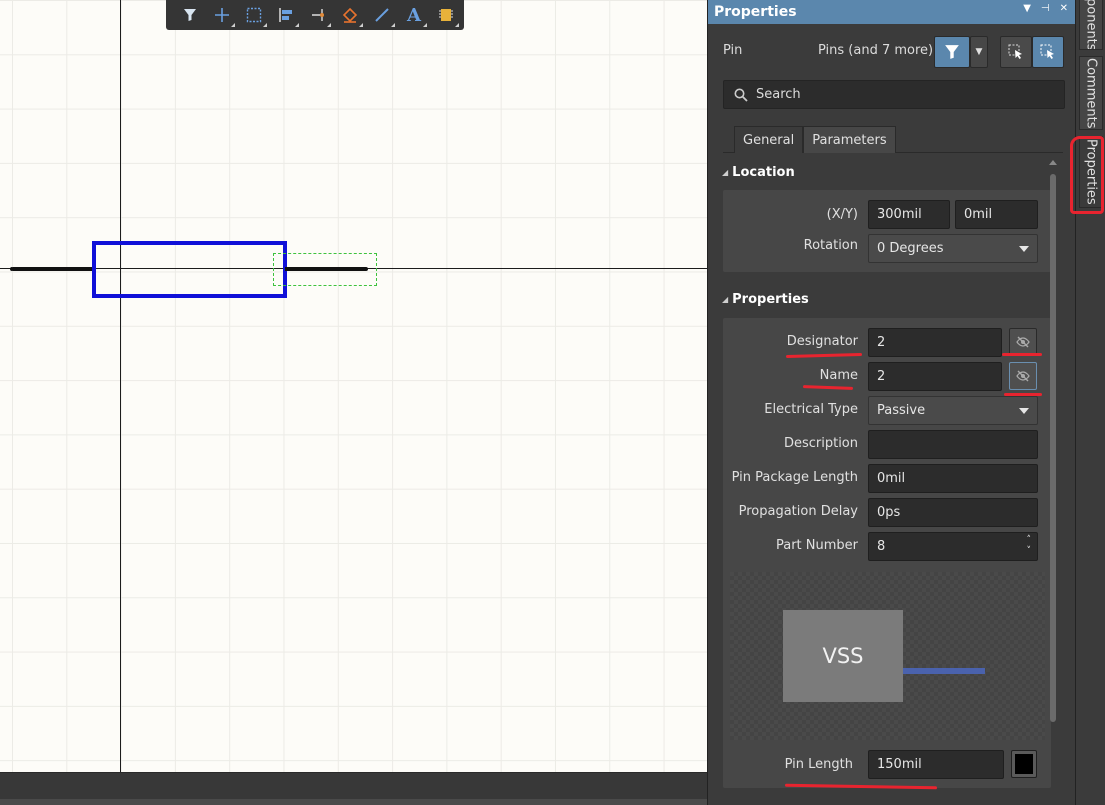 The height and width of the screenshot is (805, 1105). What do you see at coordinates (953, 248) in the screenshot?
I see `rotation-select: 0 Degrees` at bounding box center [953, 248].